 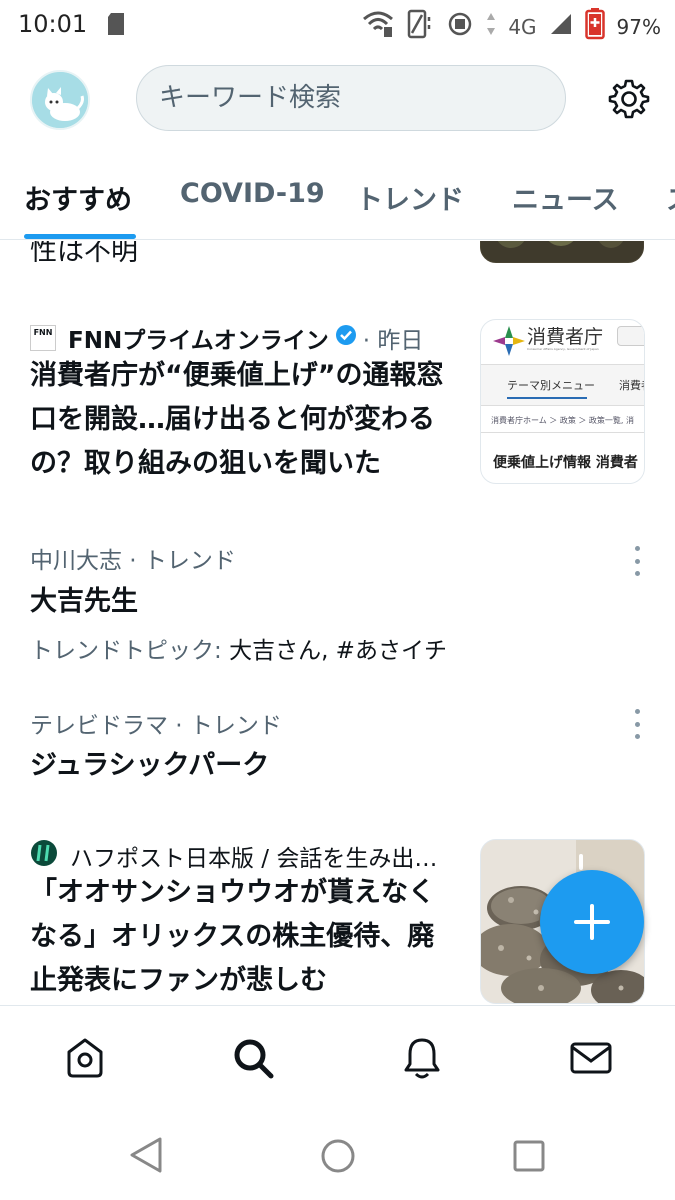 What do you see at coordinates (565, 463) in the screenshot?
I see `thumb-caption: 便乗値上げ情報 消費者` at bounding box center [565, 463].